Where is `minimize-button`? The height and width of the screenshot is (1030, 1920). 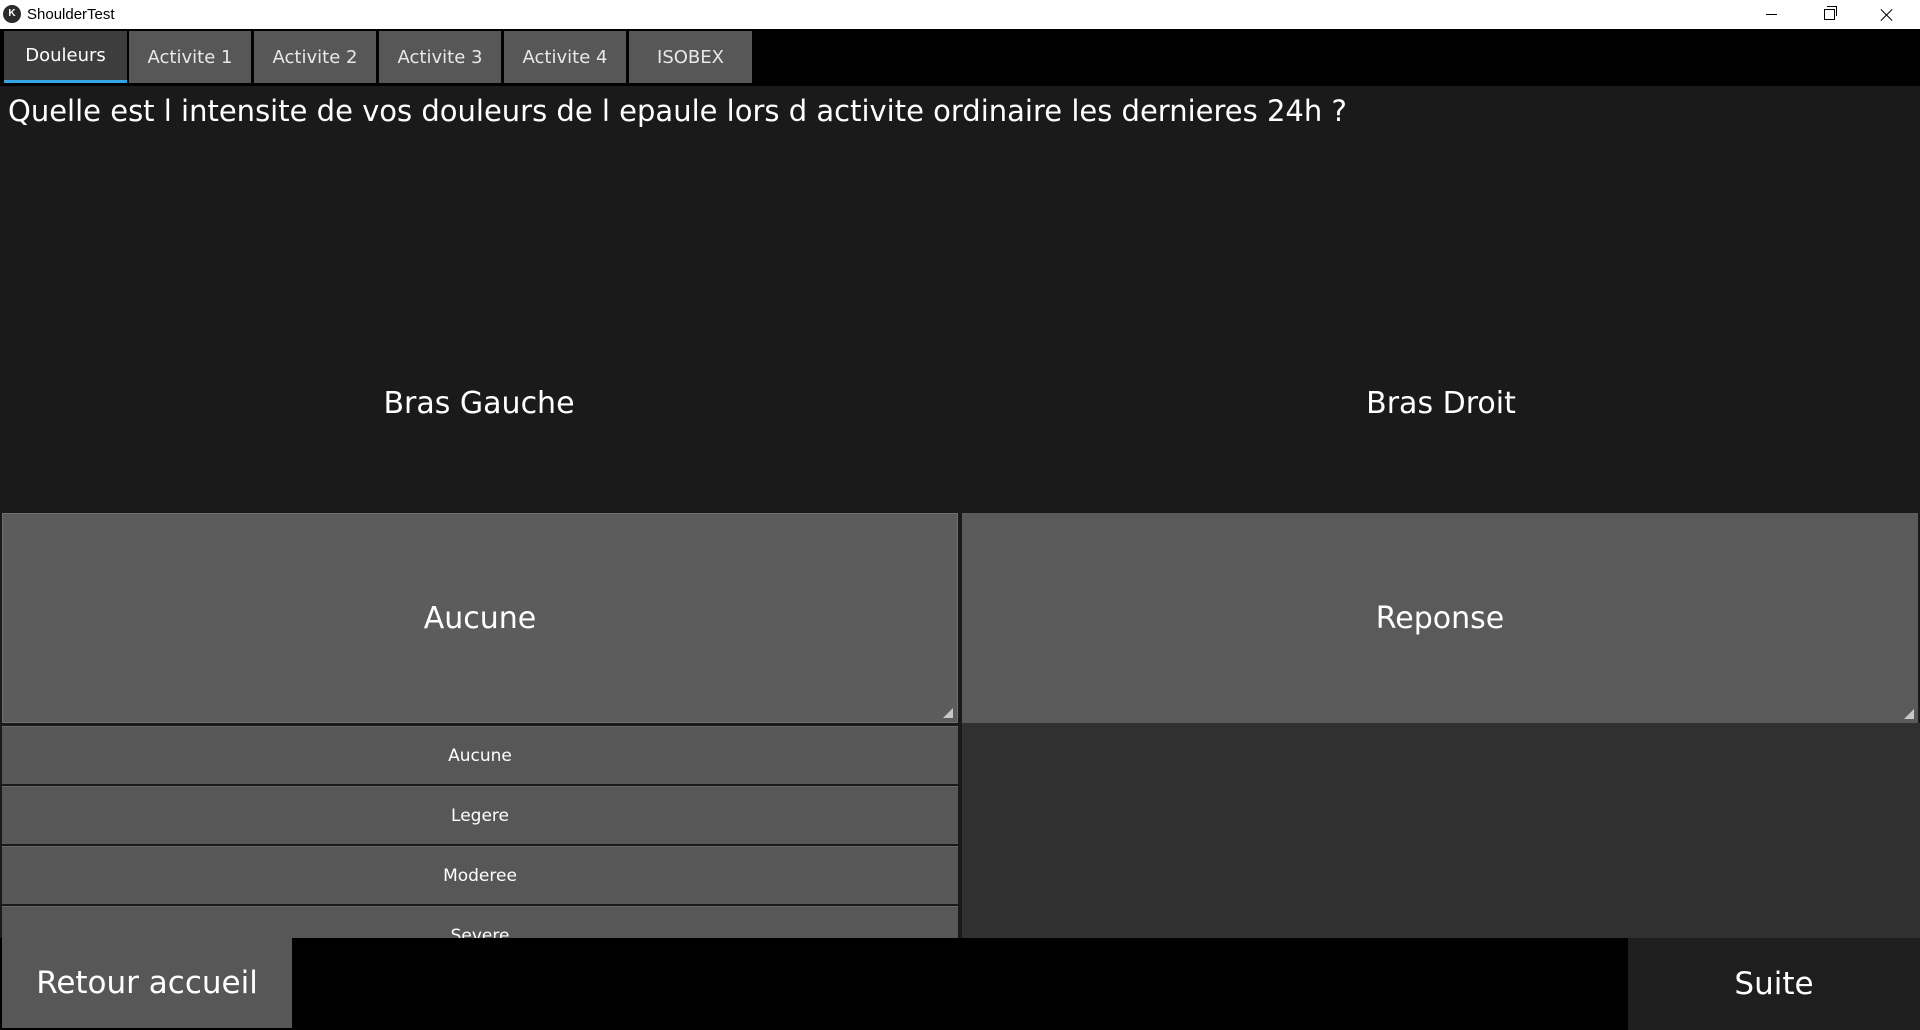 minimize-button is located at coordinates (1771, 14).